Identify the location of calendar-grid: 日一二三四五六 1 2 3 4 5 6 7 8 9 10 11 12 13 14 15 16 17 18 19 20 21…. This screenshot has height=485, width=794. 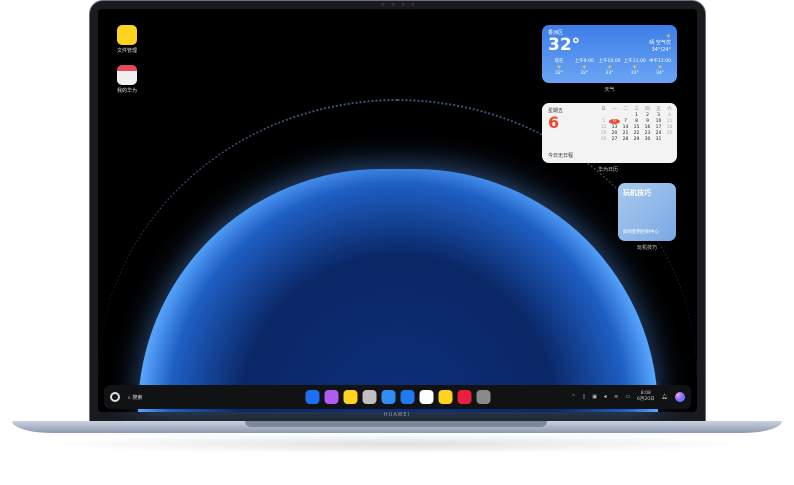
(636, 124).